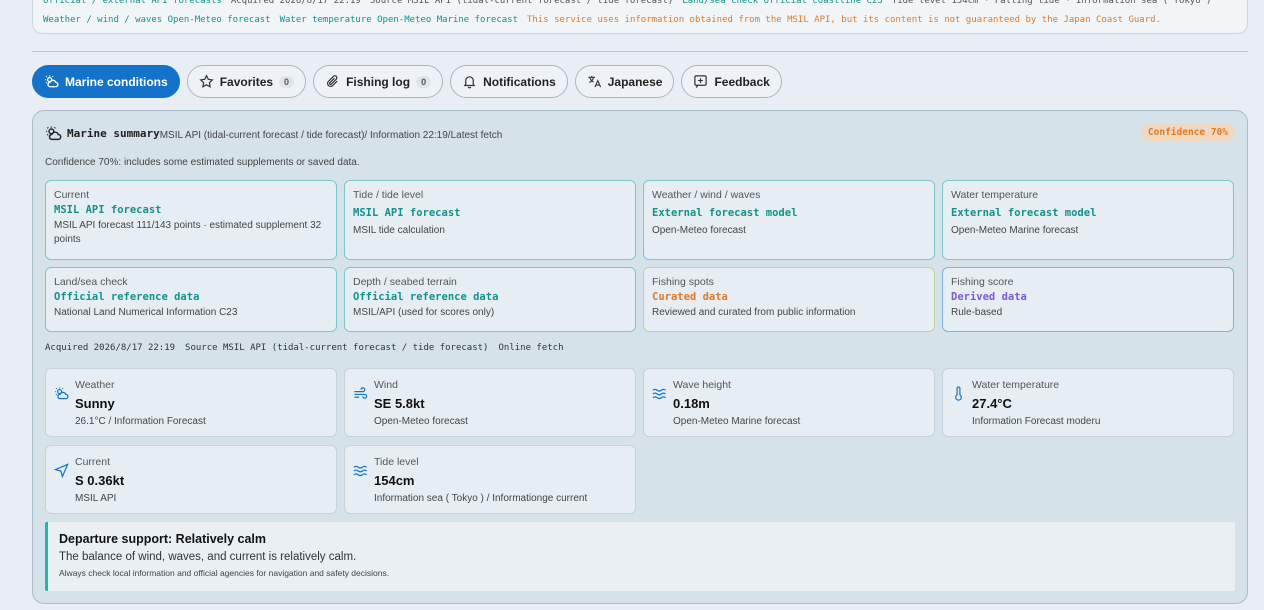 This screenshot has width=1264, height=610. I want to click on tab-label: Marine conditions, so click(116, 81).